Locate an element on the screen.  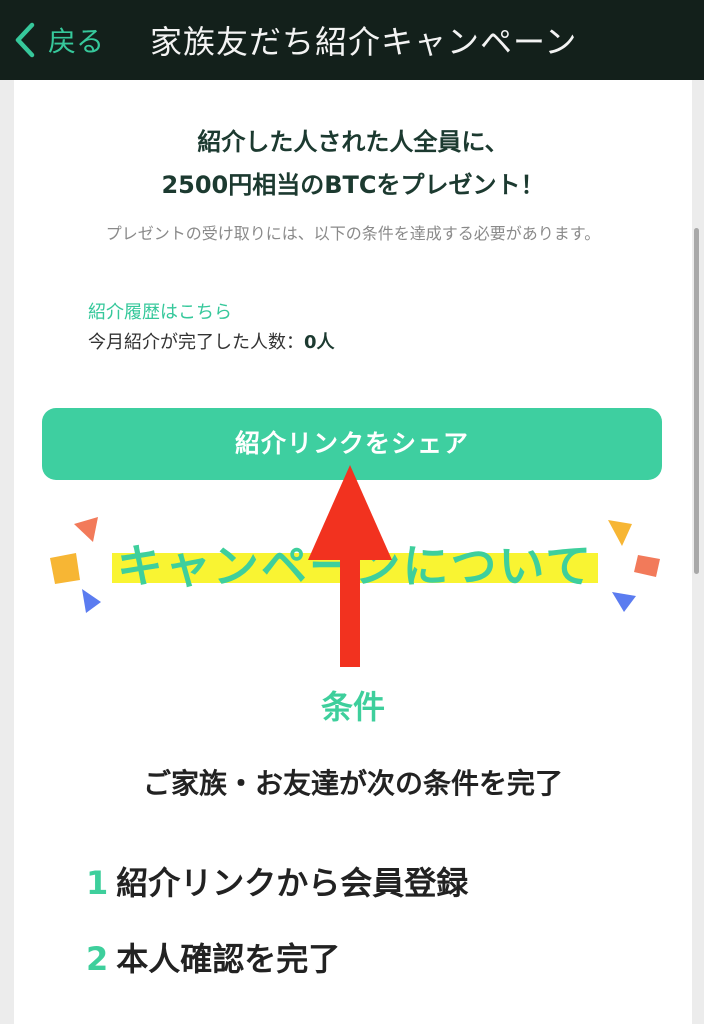
step-text: 紹介リンクから会員登録 is located at coordinates (292, 883).